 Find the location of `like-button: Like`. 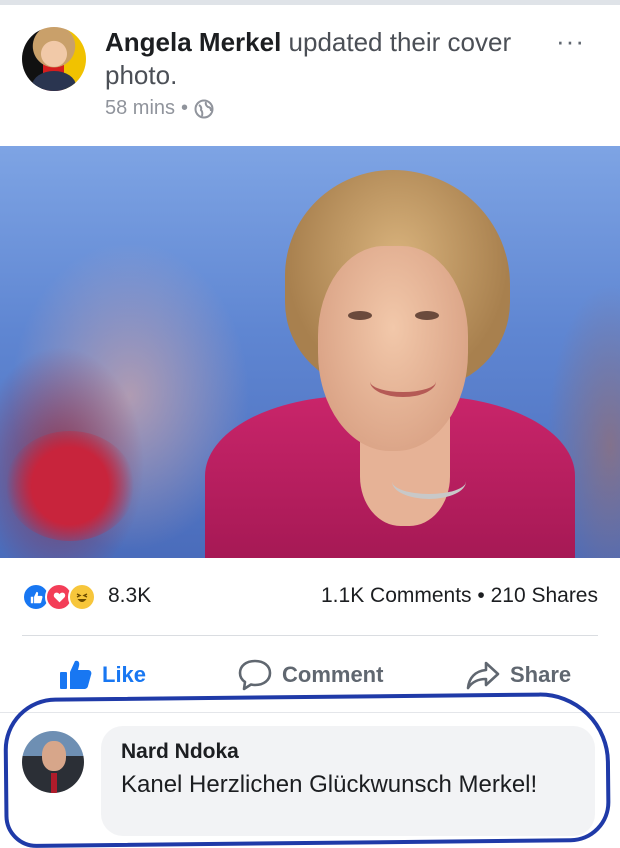

like-button: Like is located at coordinates (103, 675).